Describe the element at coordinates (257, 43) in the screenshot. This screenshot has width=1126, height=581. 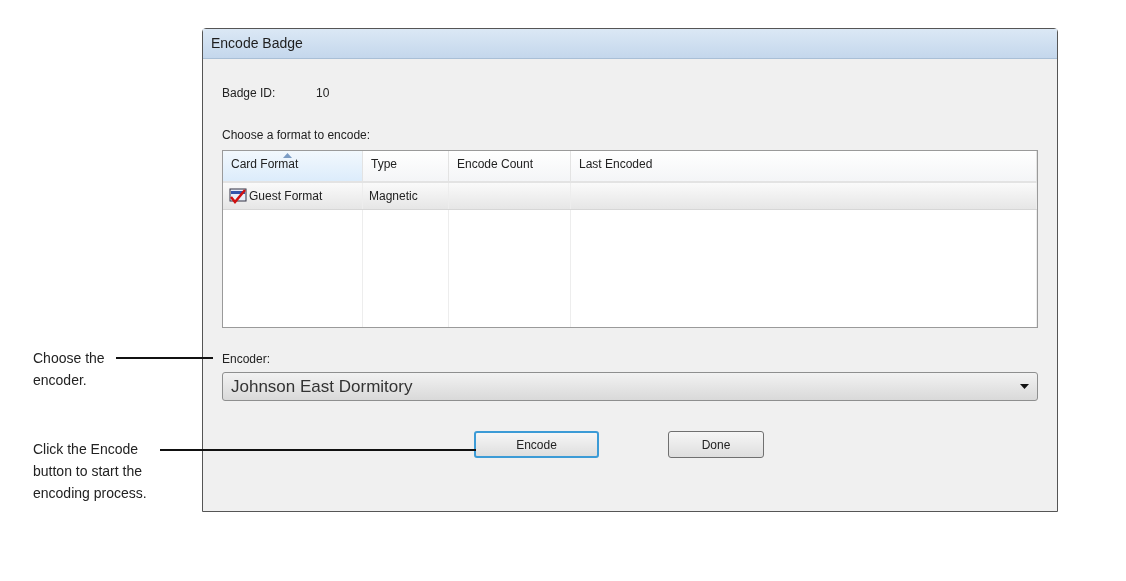
I see `window-title: Encode Badge` at that location.